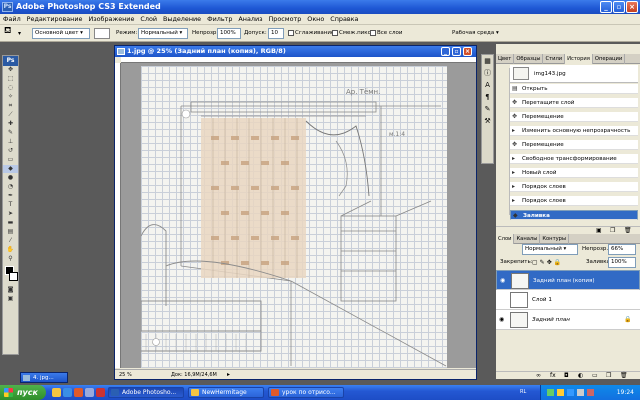 The height and width of the screenshot is (400, 640). Describe the element at coordinates (608, 375) in the screenshot. I see `new-layer-icon: ❐` at that location.